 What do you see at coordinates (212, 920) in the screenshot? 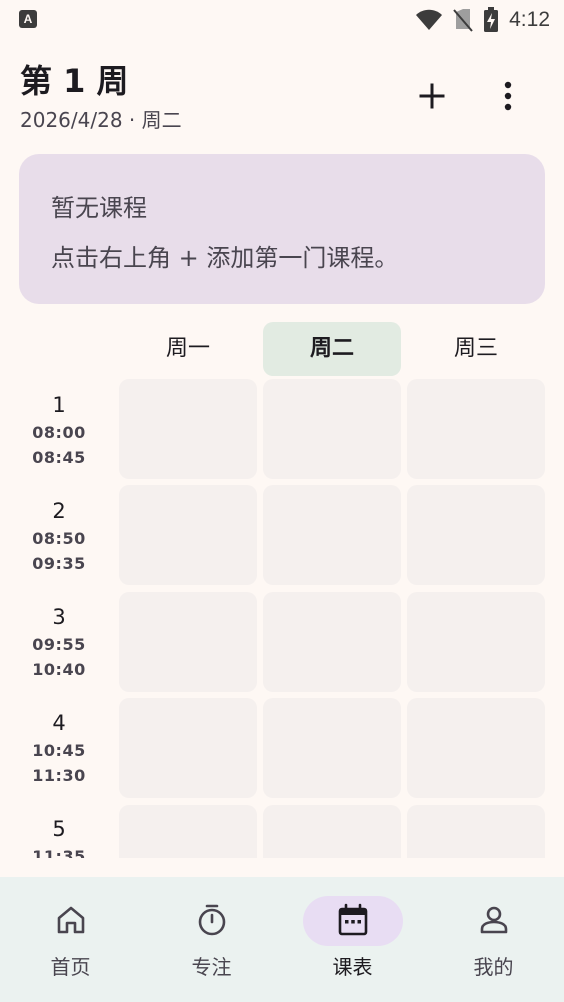
I see `timer-icon` at bounding box center [212, 920].